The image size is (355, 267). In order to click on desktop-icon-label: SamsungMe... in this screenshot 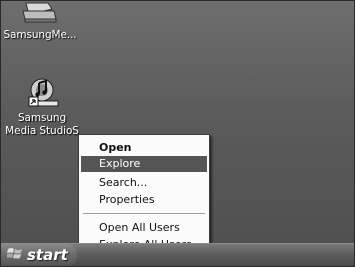, I will do `click(40, 35)`.